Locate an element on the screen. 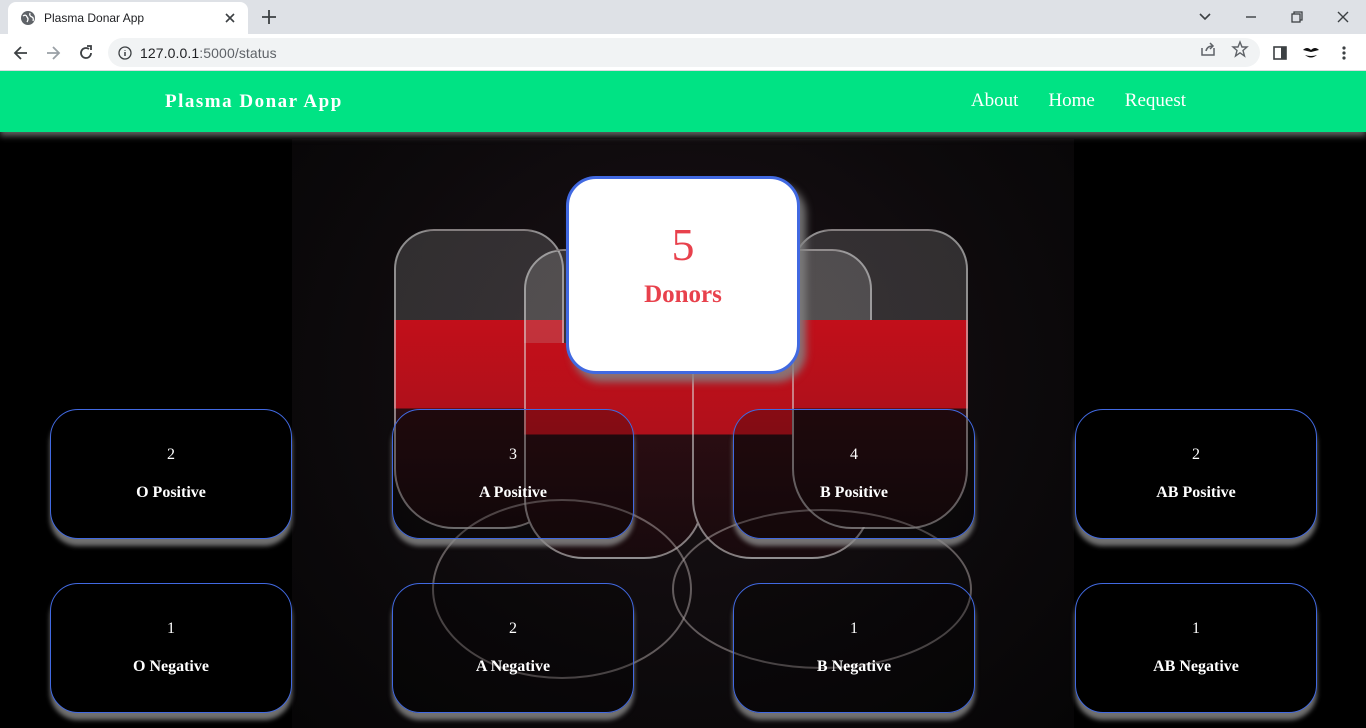 The width and height of the screenshot is (1366, 728). total-donors-count: 5 is located at coordinates (683, 244).